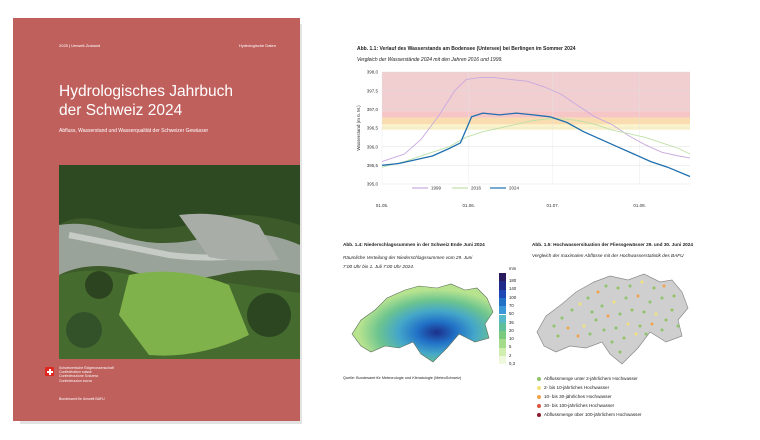 Image resolution: width=760 pixels, height=440 pixels. What do you see at coordinates (382, 205) in the screenshot?
I see `x-tick-label: 01.05.` at bounding box center [382, 205].